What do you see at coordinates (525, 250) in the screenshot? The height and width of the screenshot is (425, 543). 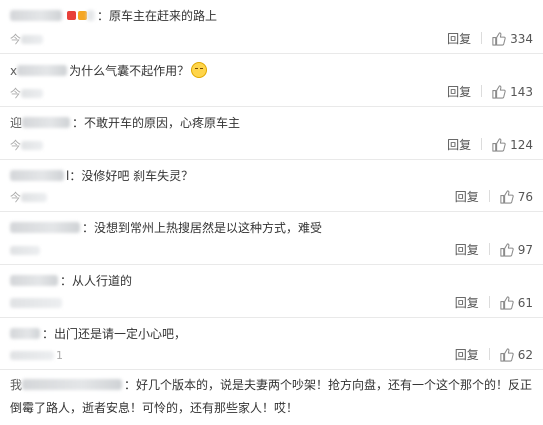 I see `like-count: 97` at bounding box center [525, 250].